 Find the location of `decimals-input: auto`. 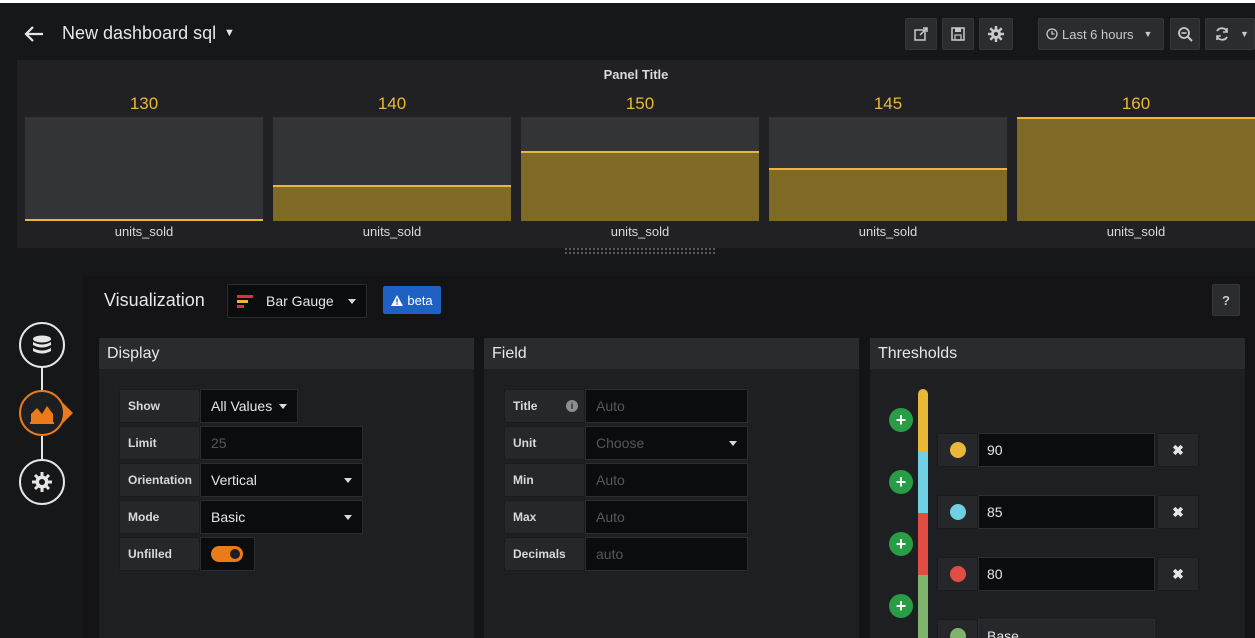

decimals-input: auto is located at coordinates (666, 554).